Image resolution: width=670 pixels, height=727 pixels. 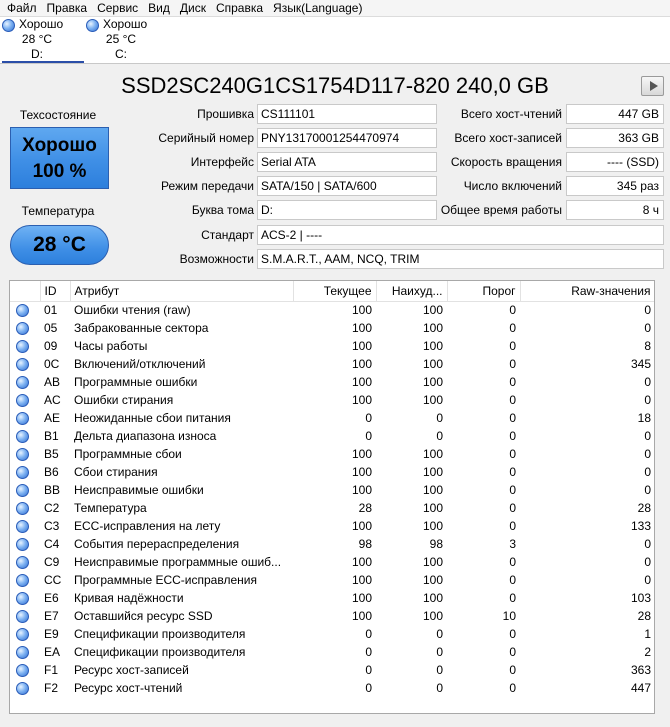 I want to click on col-header-attribute: Атрибут, so click(x=182, y=291).